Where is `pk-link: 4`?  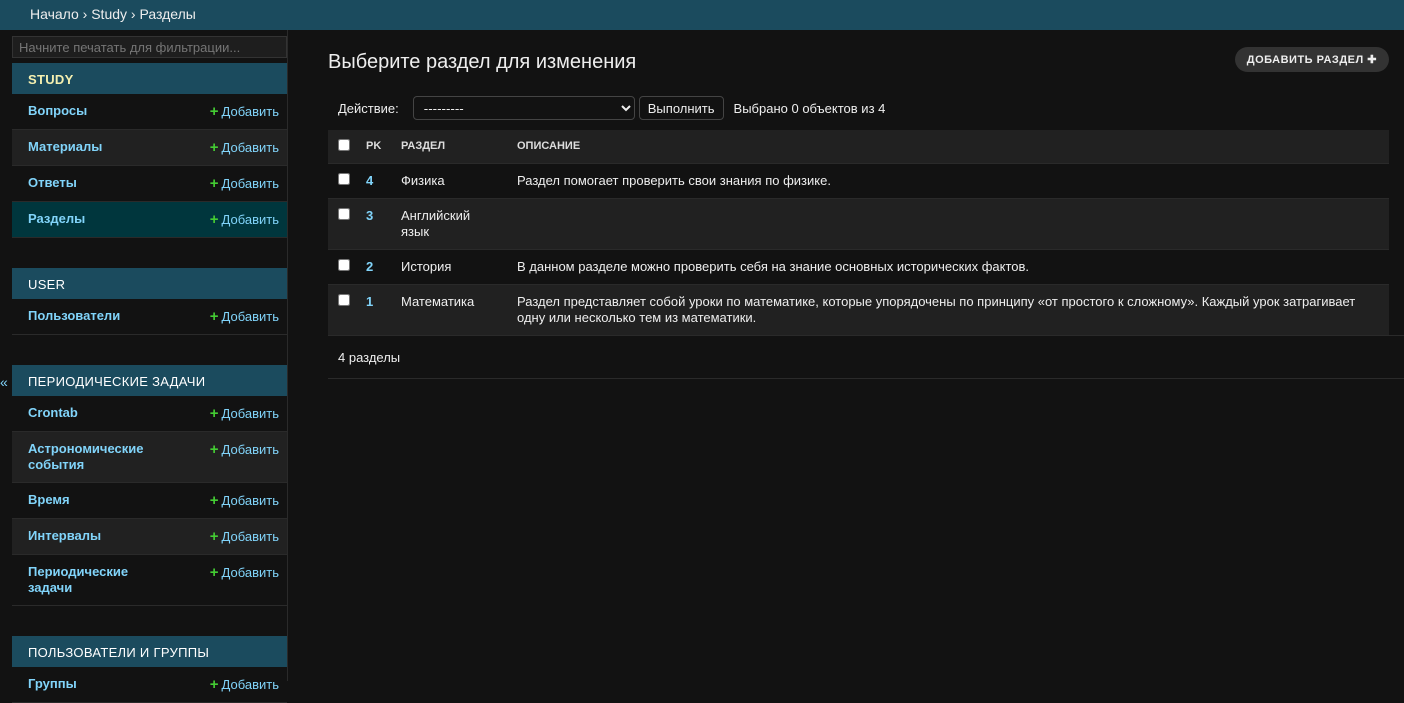
pk-link: 4 is located at coordinates (375, 180).